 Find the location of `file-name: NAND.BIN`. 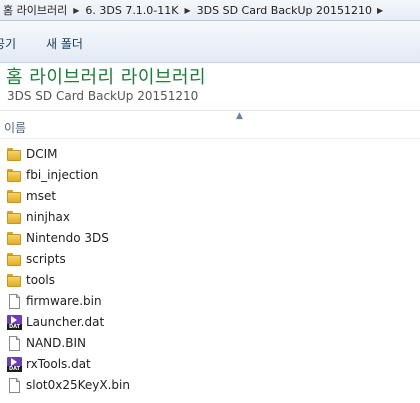

file-name: NAND.BIN is located at coordinates (56, 343).